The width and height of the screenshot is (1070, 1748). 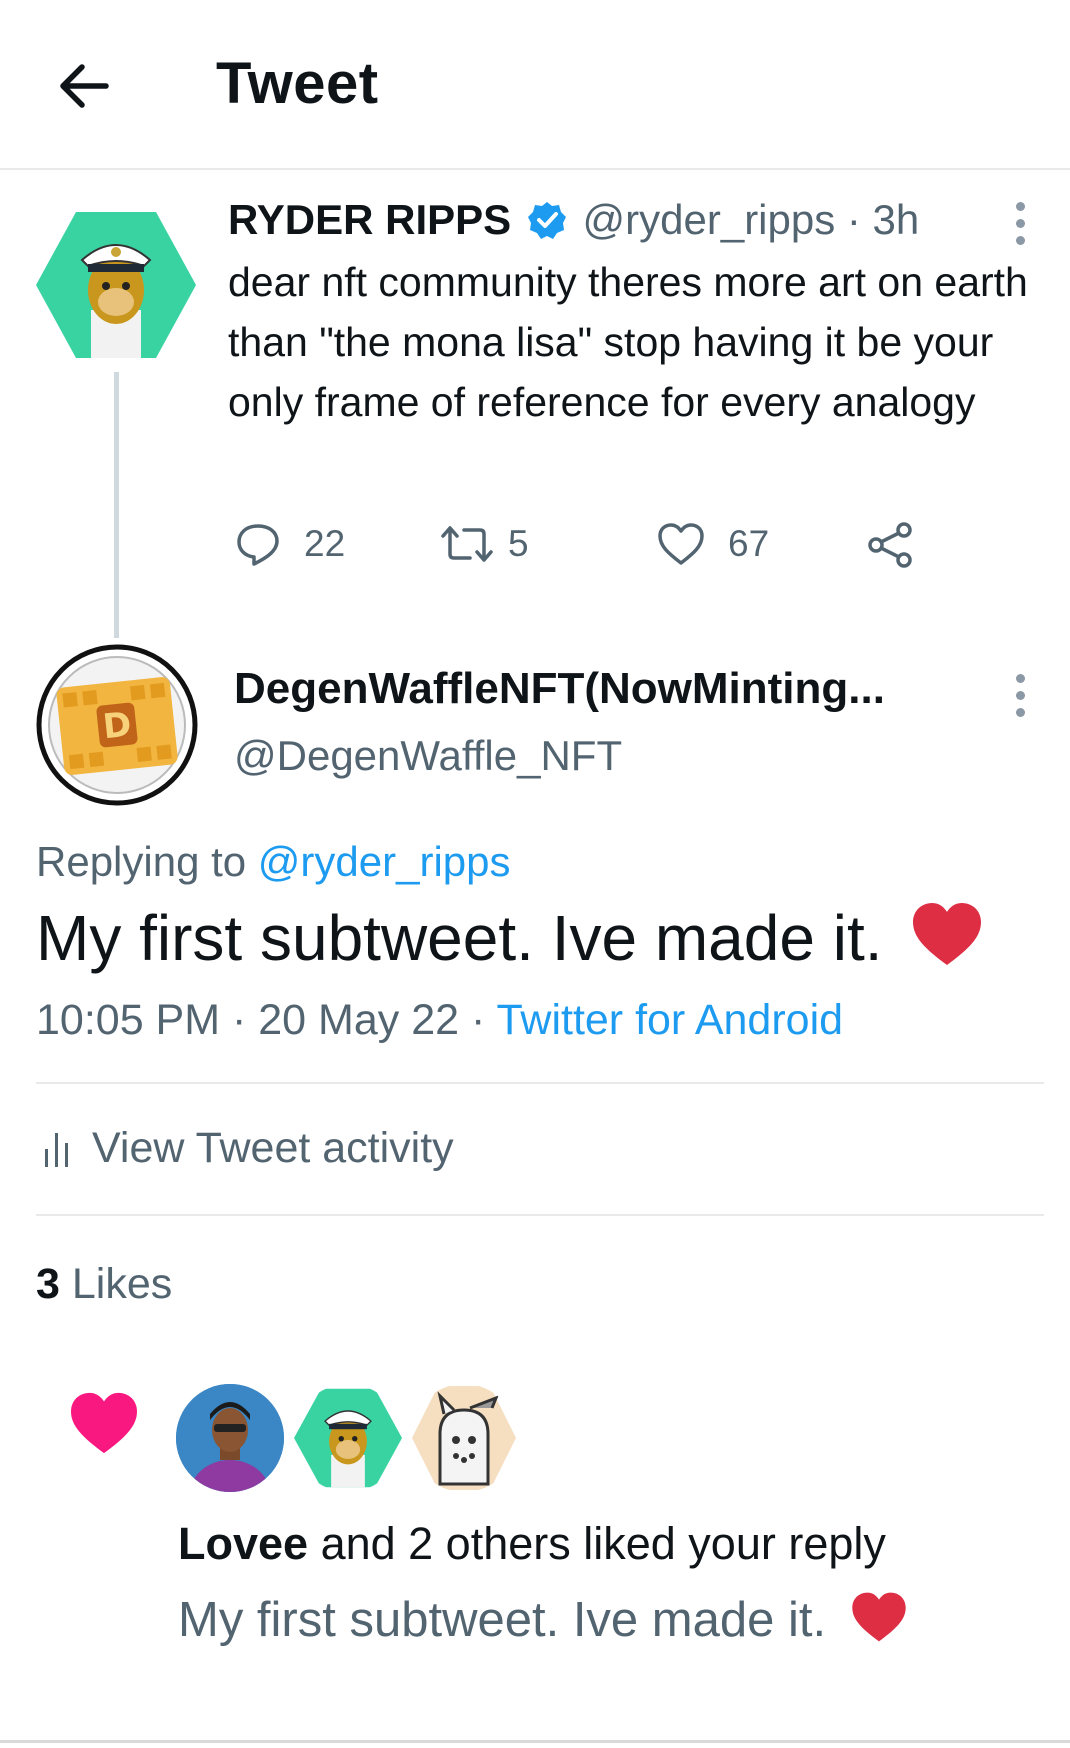 I want to click on retweet-count: 5, so click(x=518, y=543).